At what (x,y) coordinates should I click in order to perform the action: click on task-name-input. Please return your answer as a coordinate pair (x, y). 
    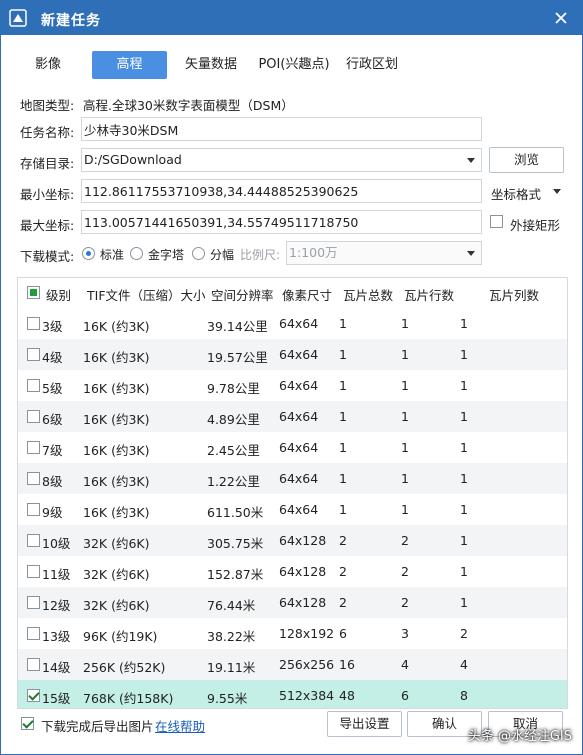
    Looking at the image, I should click on (281, 129).